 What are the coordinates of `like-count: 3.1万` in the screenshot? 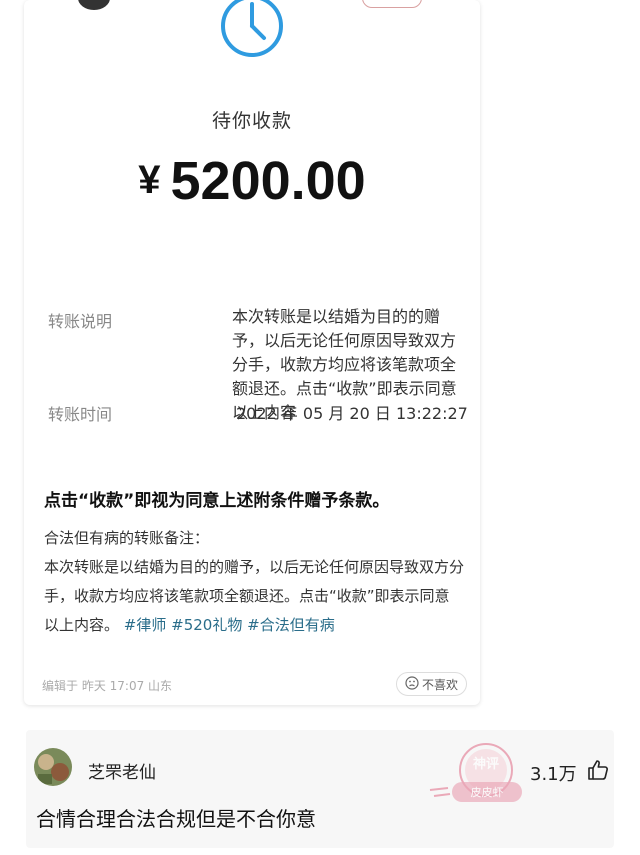 It's located at (553, 774).